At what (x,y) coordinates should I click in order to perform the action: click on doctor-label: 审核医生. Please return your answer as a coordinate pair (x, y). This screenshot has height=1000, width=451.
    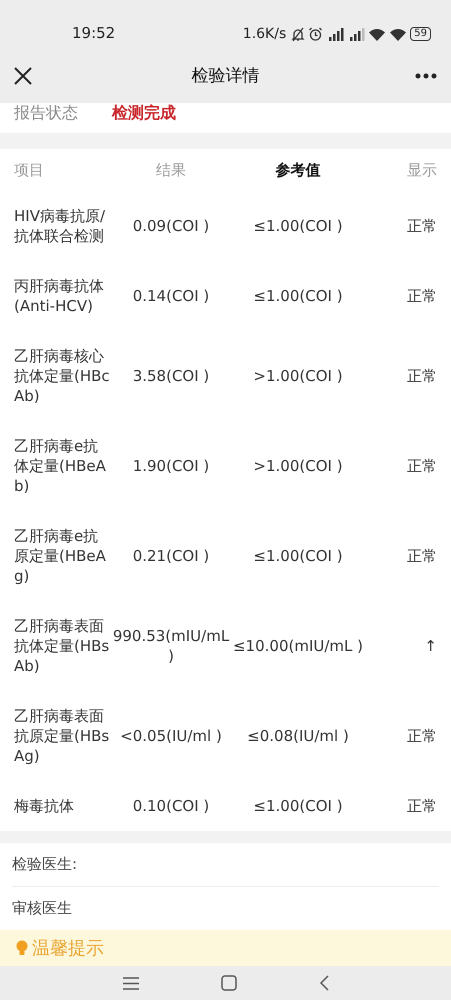
    Looking at the image, I should click on (42, 908).